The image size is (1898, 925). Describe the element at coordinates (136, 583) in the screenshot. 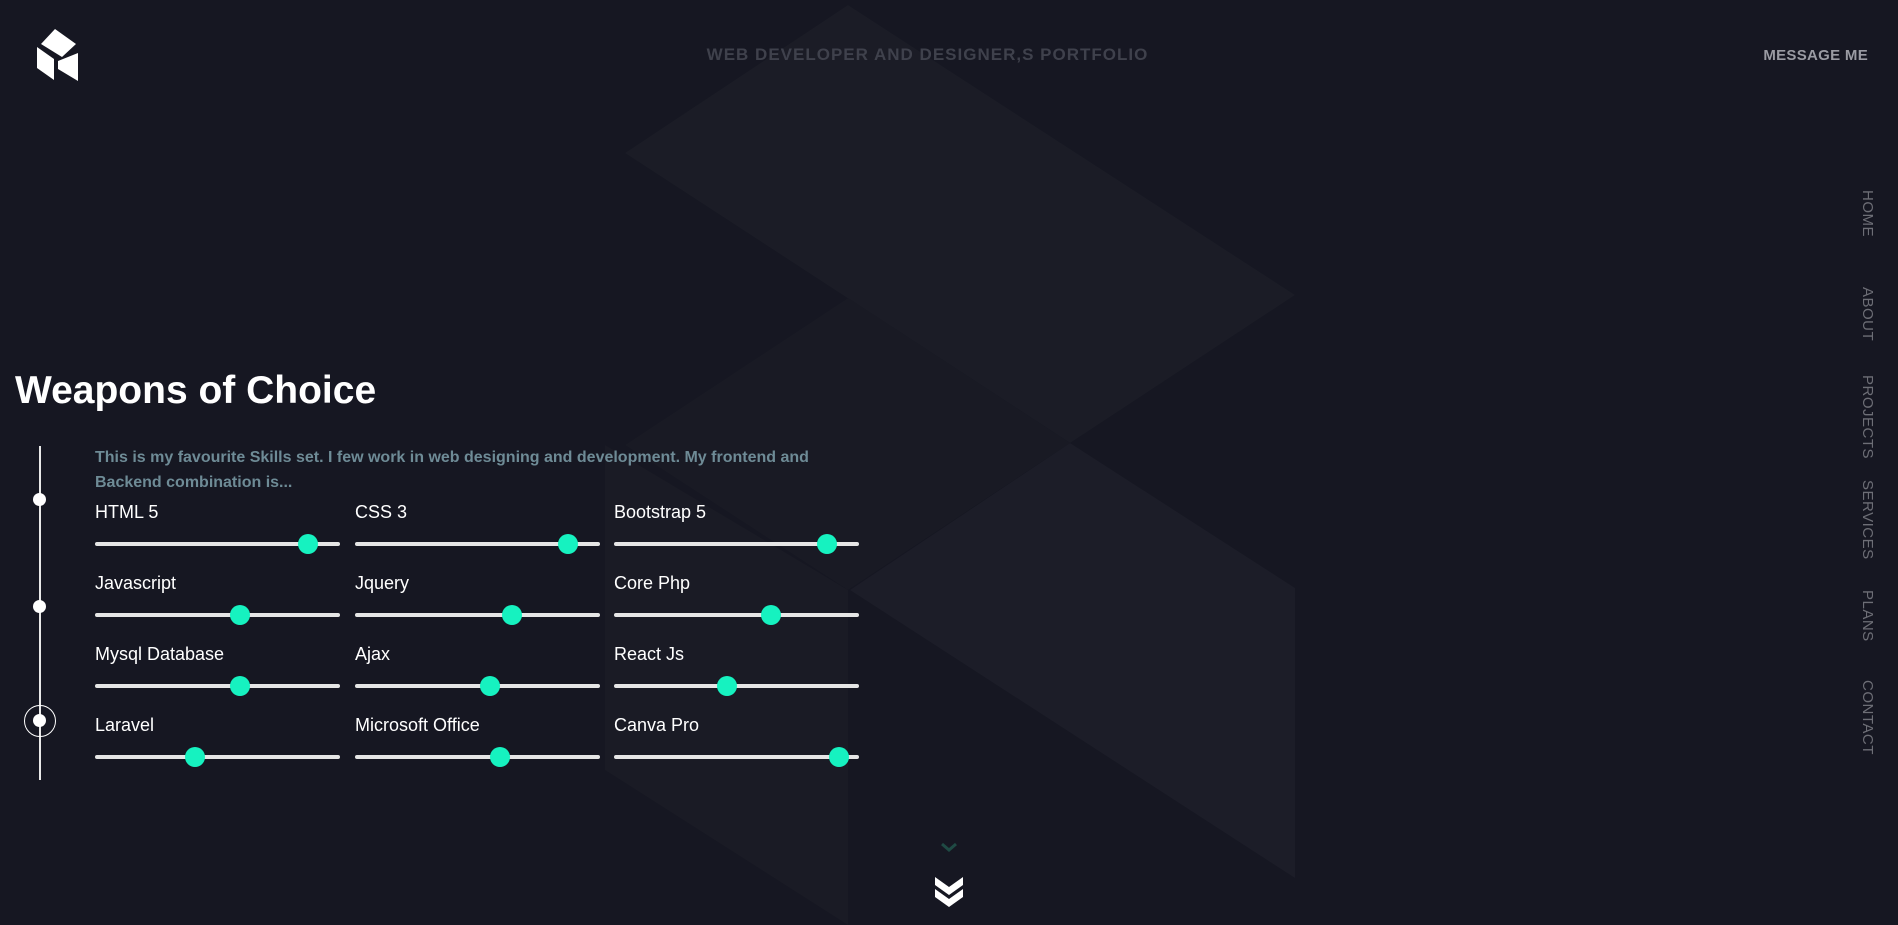

I see `skill-name: Javascript` at that location.